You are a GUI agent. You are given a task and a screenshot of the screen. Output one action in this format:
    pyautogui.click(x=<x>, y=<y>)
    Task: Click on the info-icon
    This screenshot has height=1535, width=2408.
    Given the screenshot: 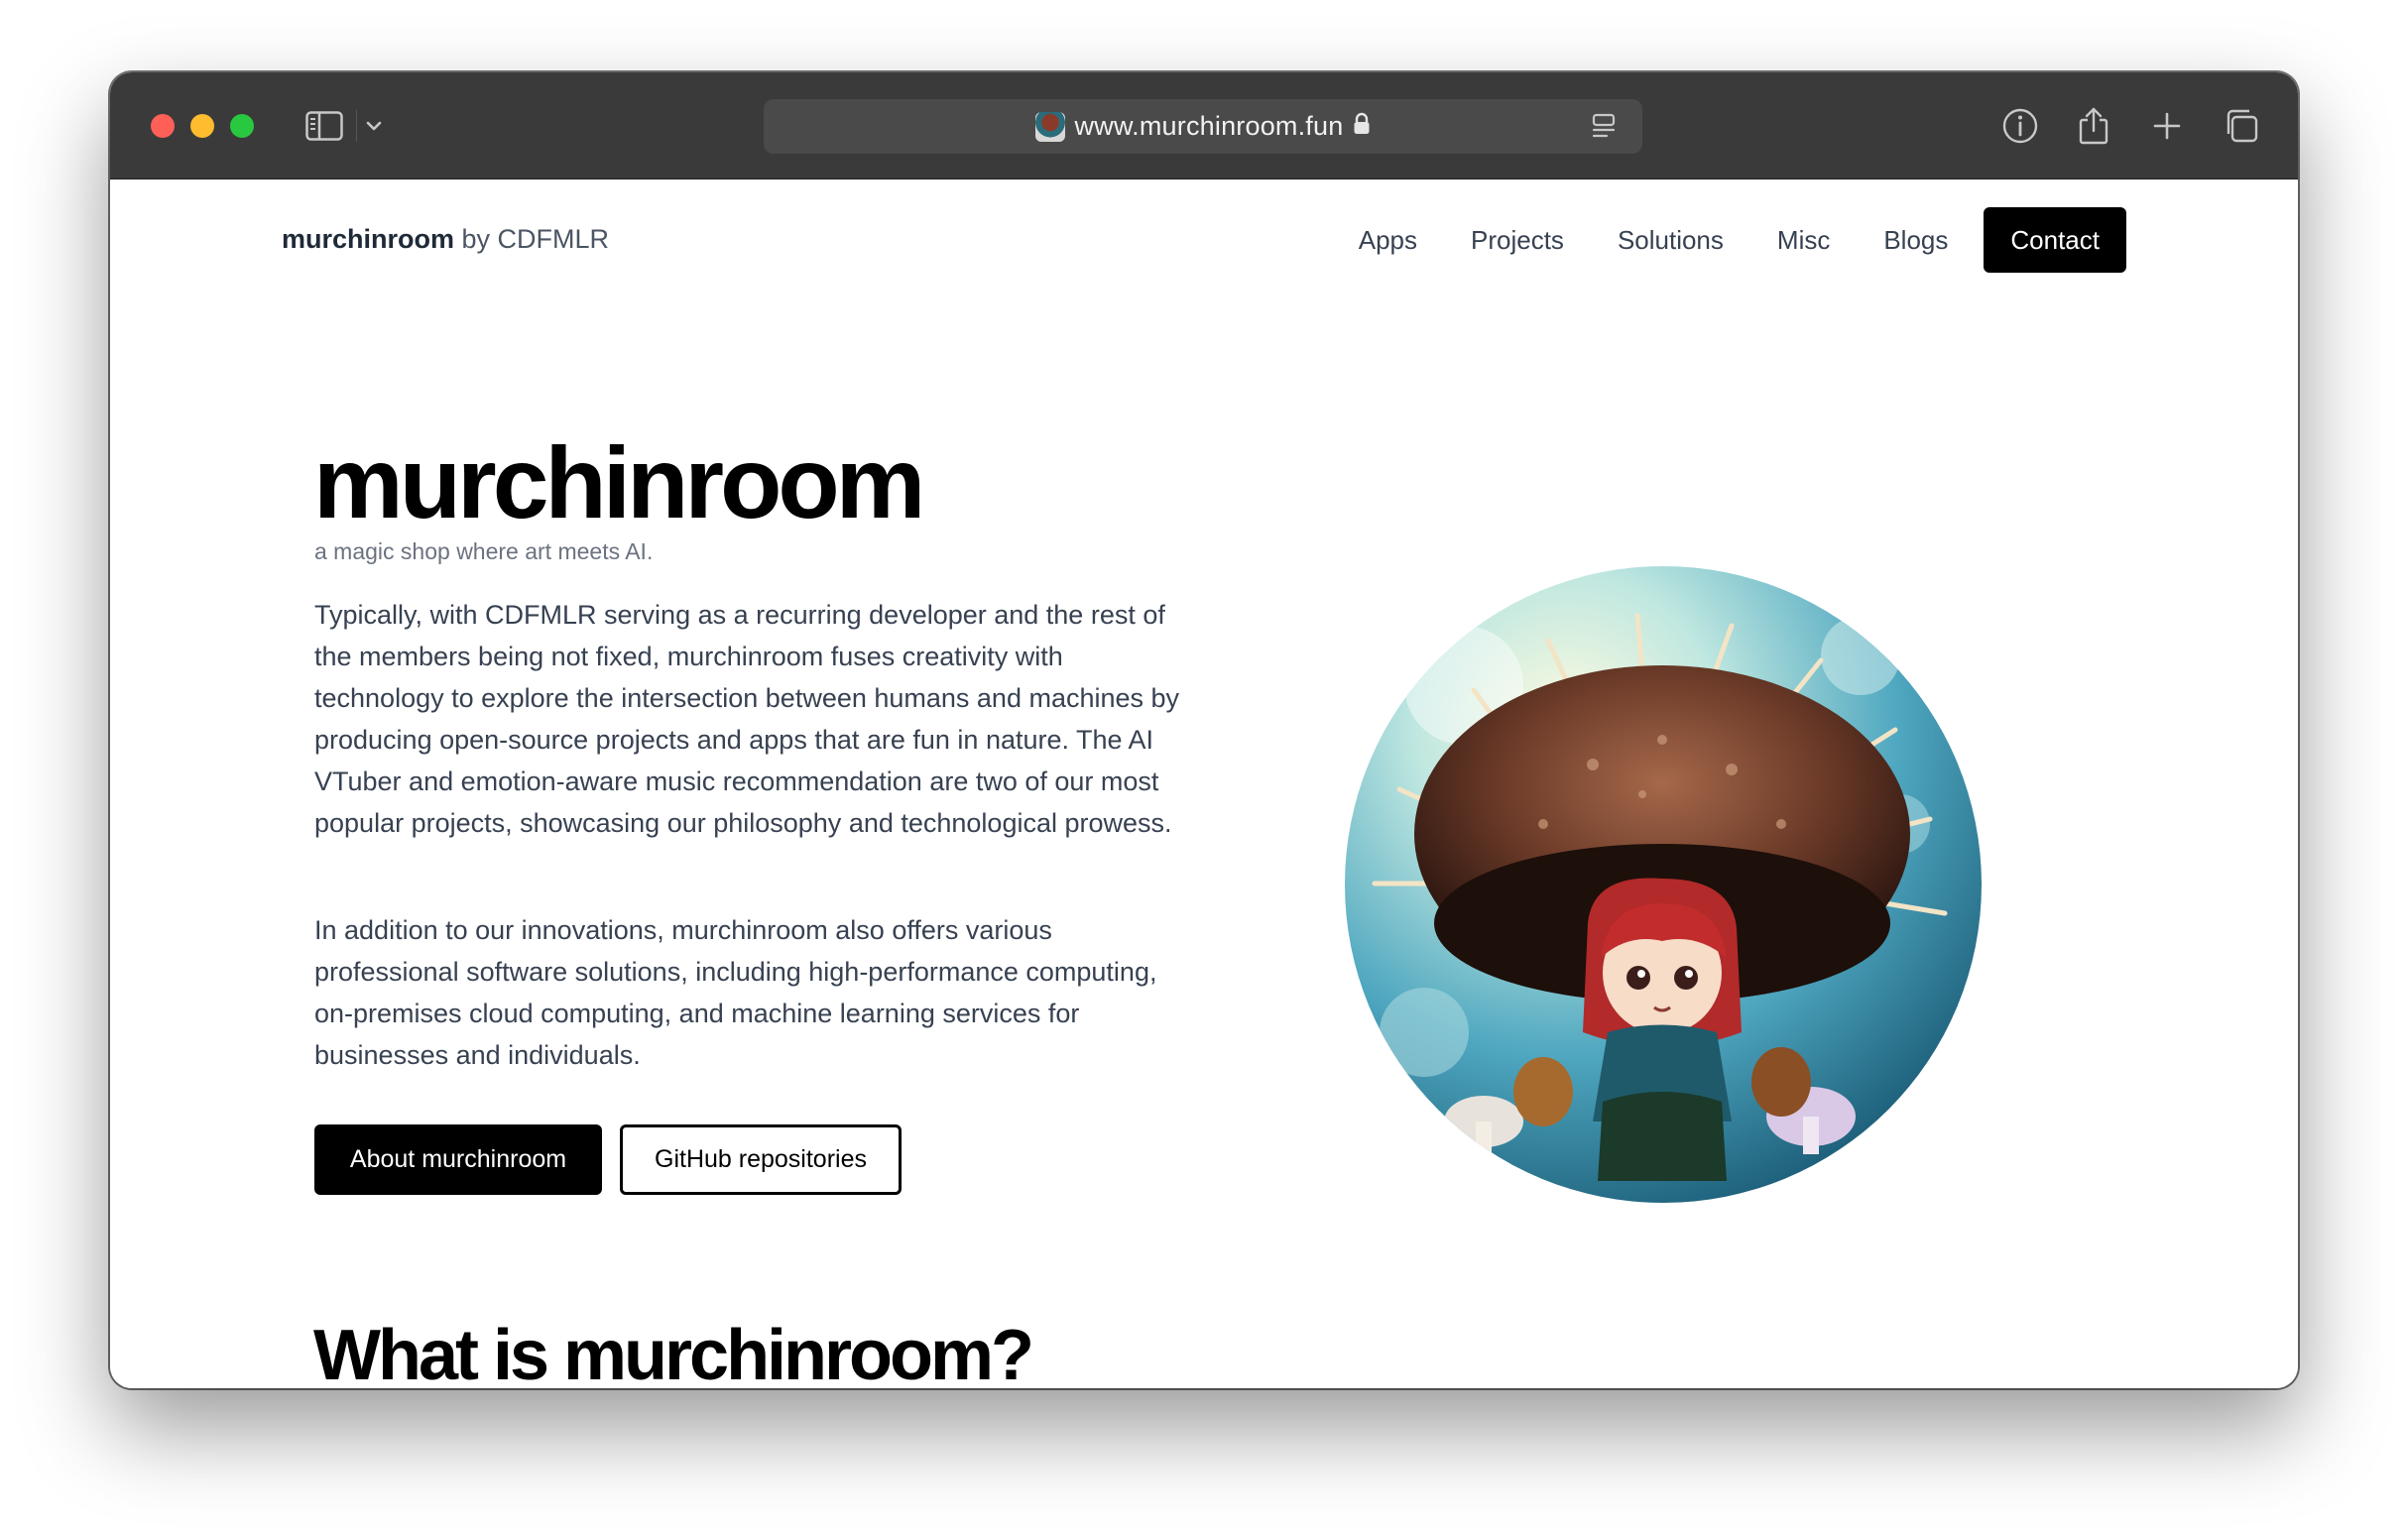 What is the action you would take?
    pyautogui.click(x=2020, y=126)
    